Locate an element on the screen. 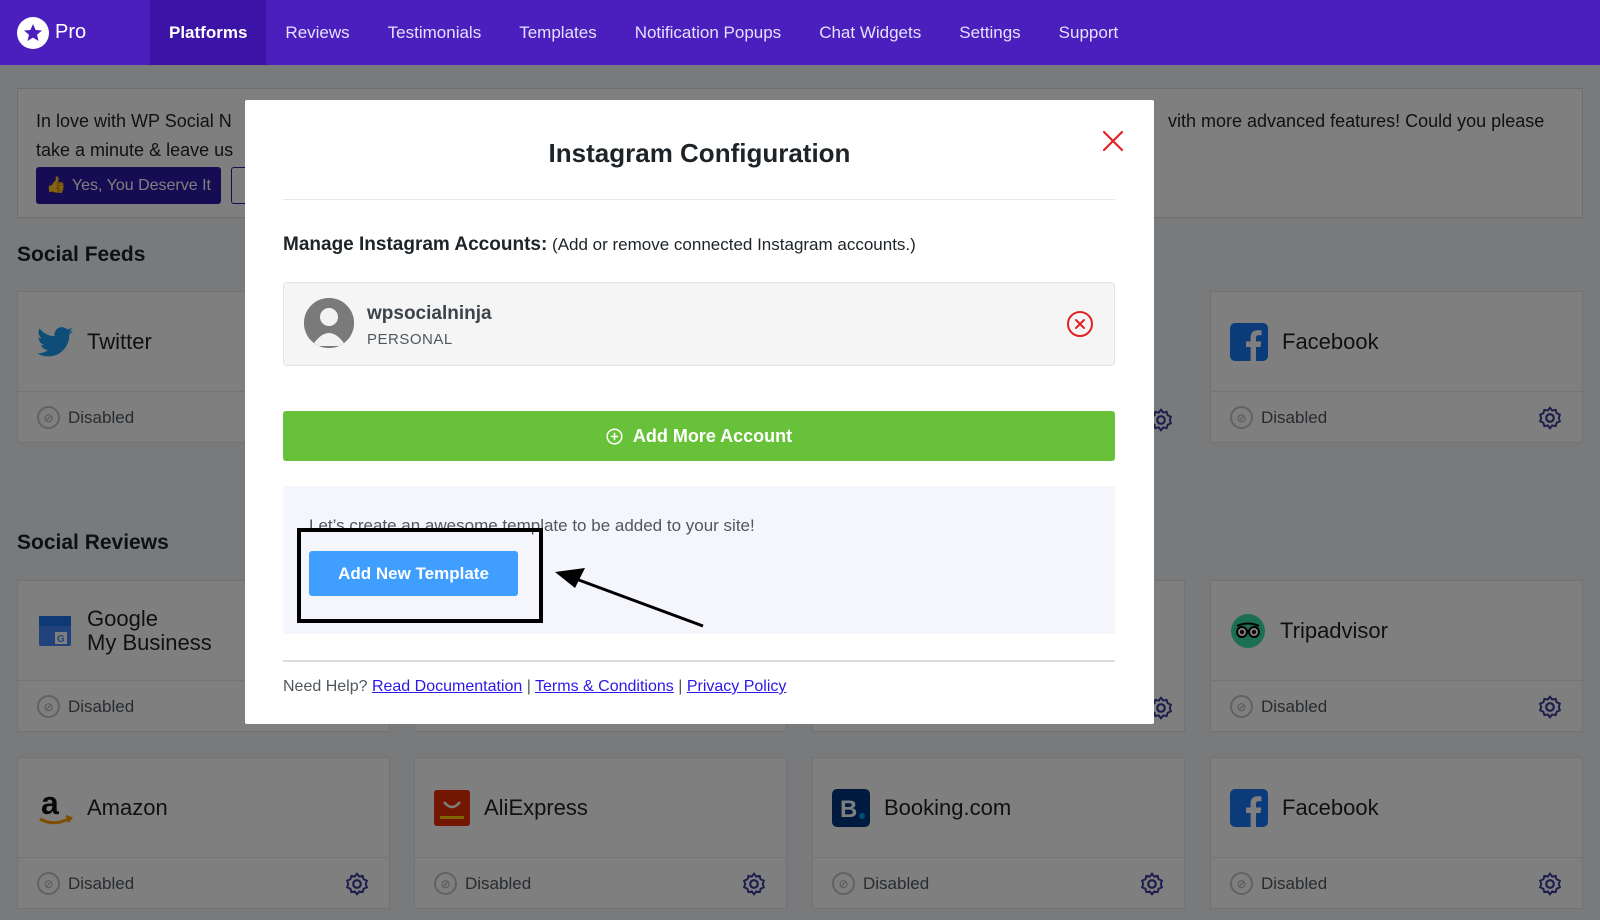 The height and width of the screenshot is (920, 1600). nav-platforms: Platforms is located at coordinates (208, 32).